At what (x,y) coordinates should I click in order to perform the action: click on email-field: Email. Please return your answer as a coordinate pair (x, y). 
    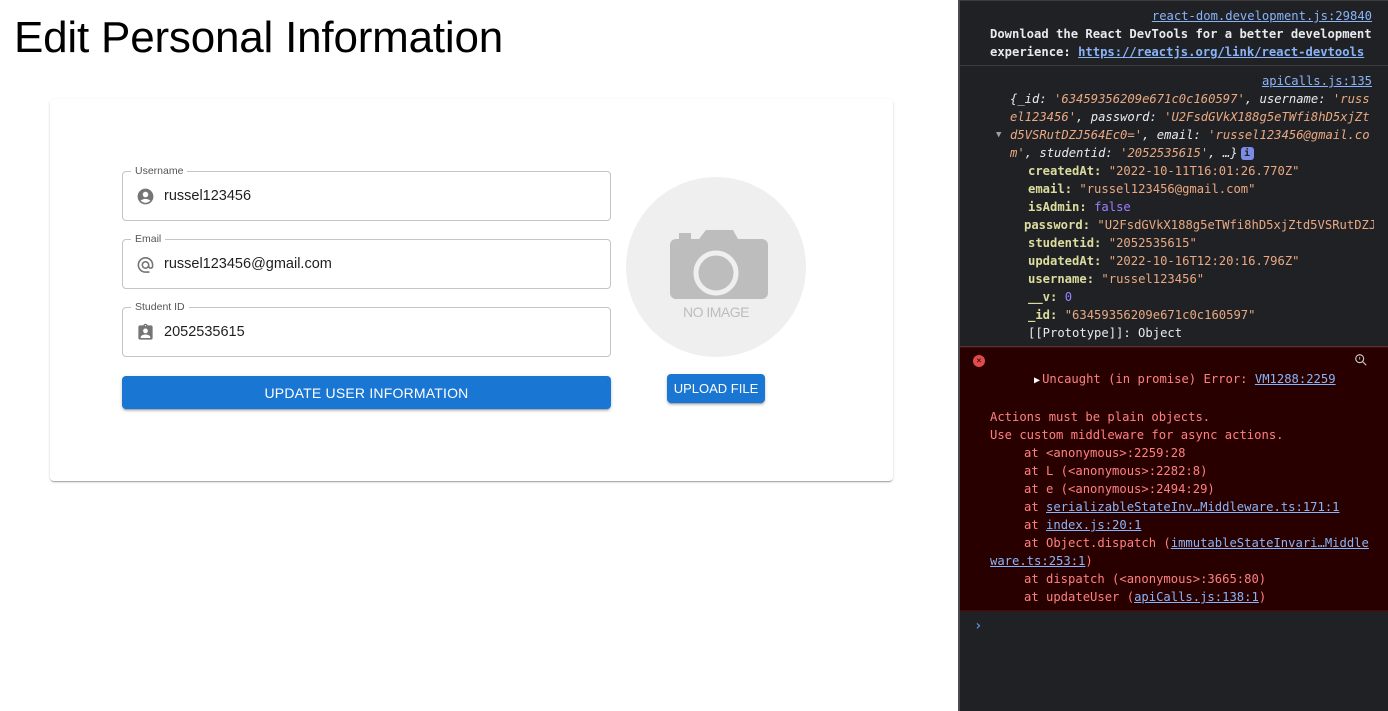
    Looking at the image, I should click on (366, 260).